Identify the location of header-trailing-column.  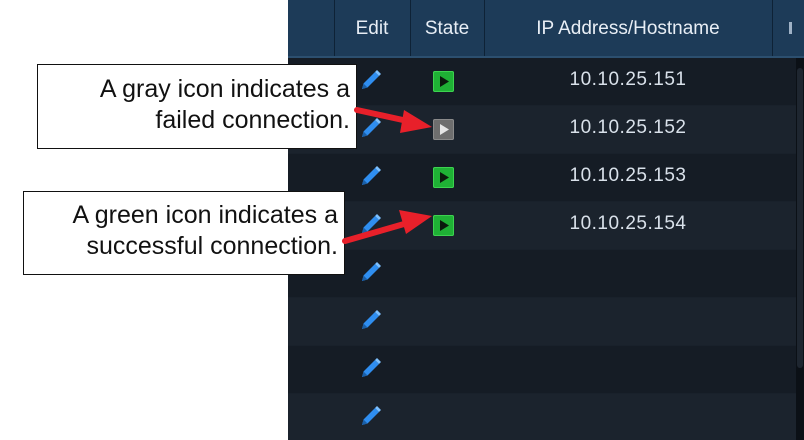
(788, 28).